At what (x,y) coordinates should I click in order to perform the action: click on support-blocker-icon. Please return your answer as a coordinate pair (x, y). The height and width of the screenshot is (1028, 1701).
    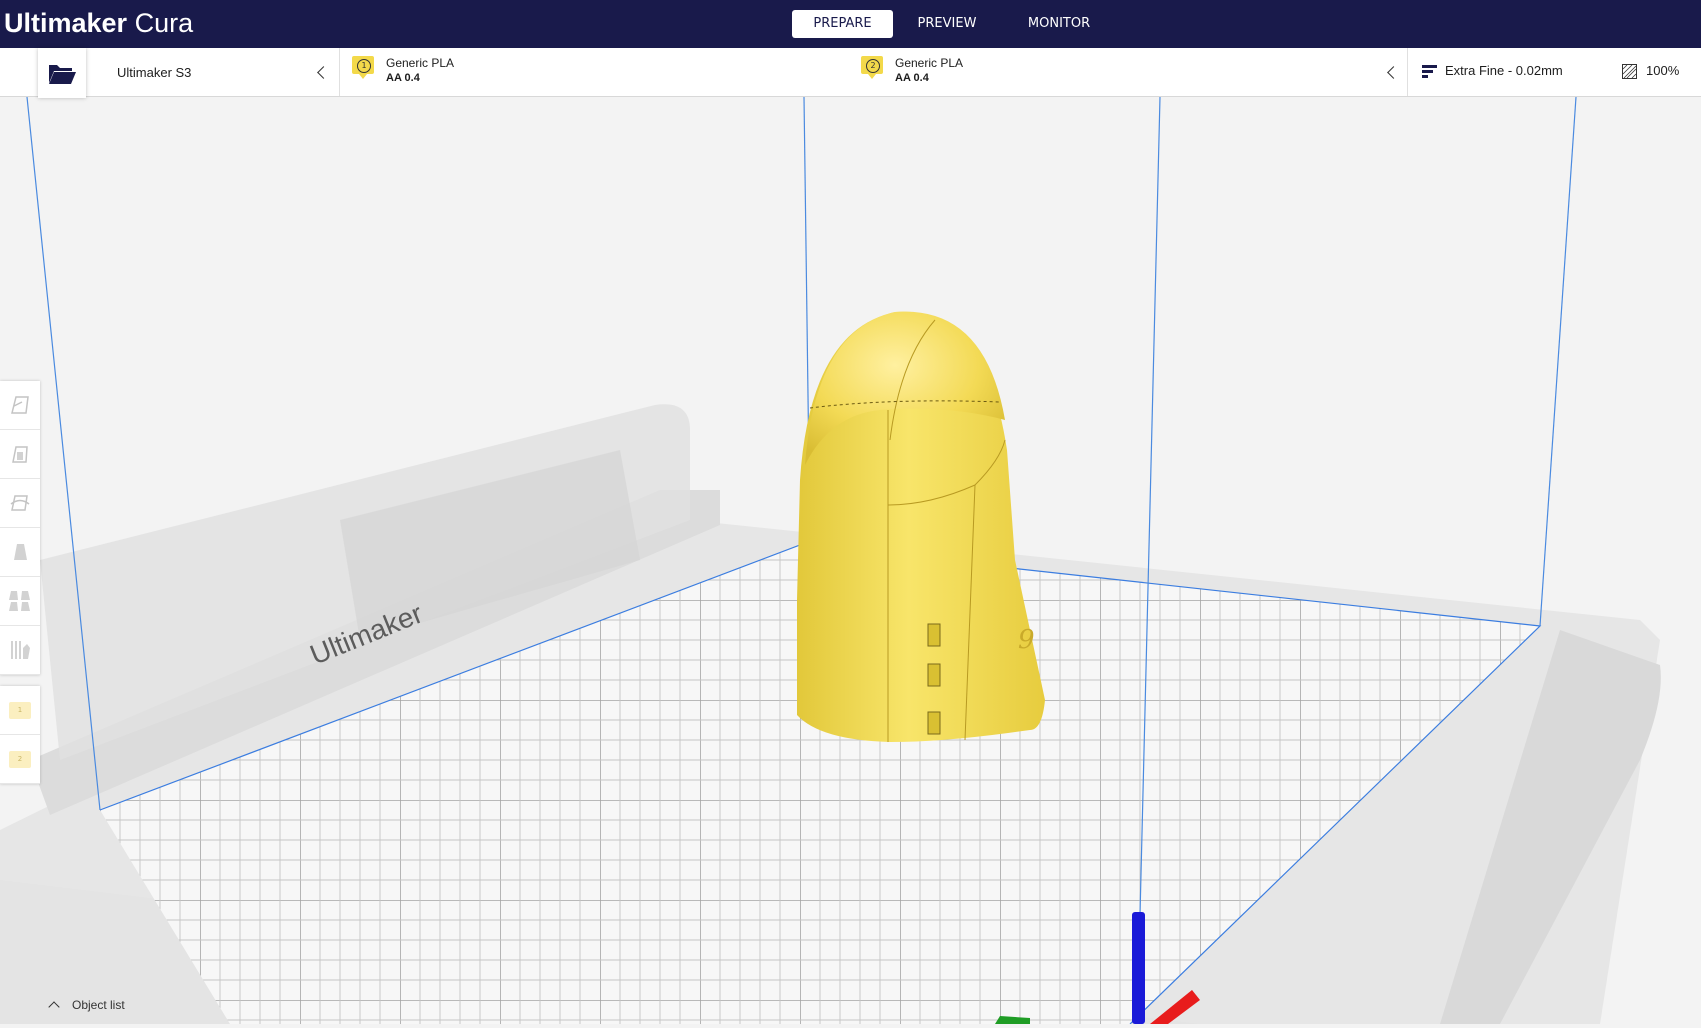
    Looking at the image, I should click on (20, 650).